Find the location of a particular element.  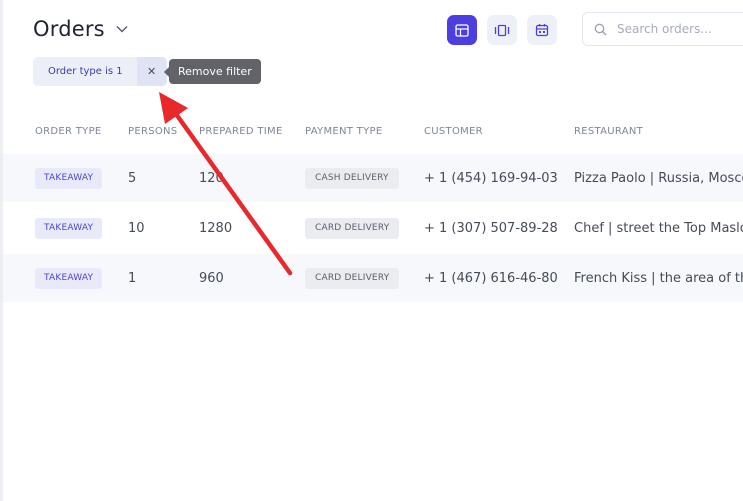

filter-chip: Order type is 1 ✕ is located at coordinates (100, 71).